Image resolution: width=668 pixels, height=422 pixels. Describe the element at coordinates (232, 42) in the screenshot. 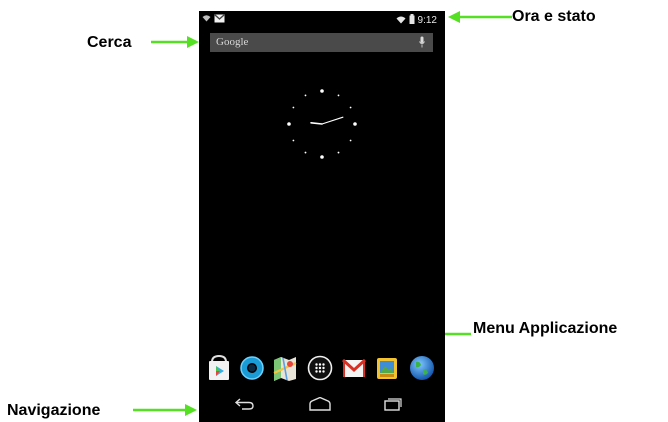

I see `search-label: Google` at that location.